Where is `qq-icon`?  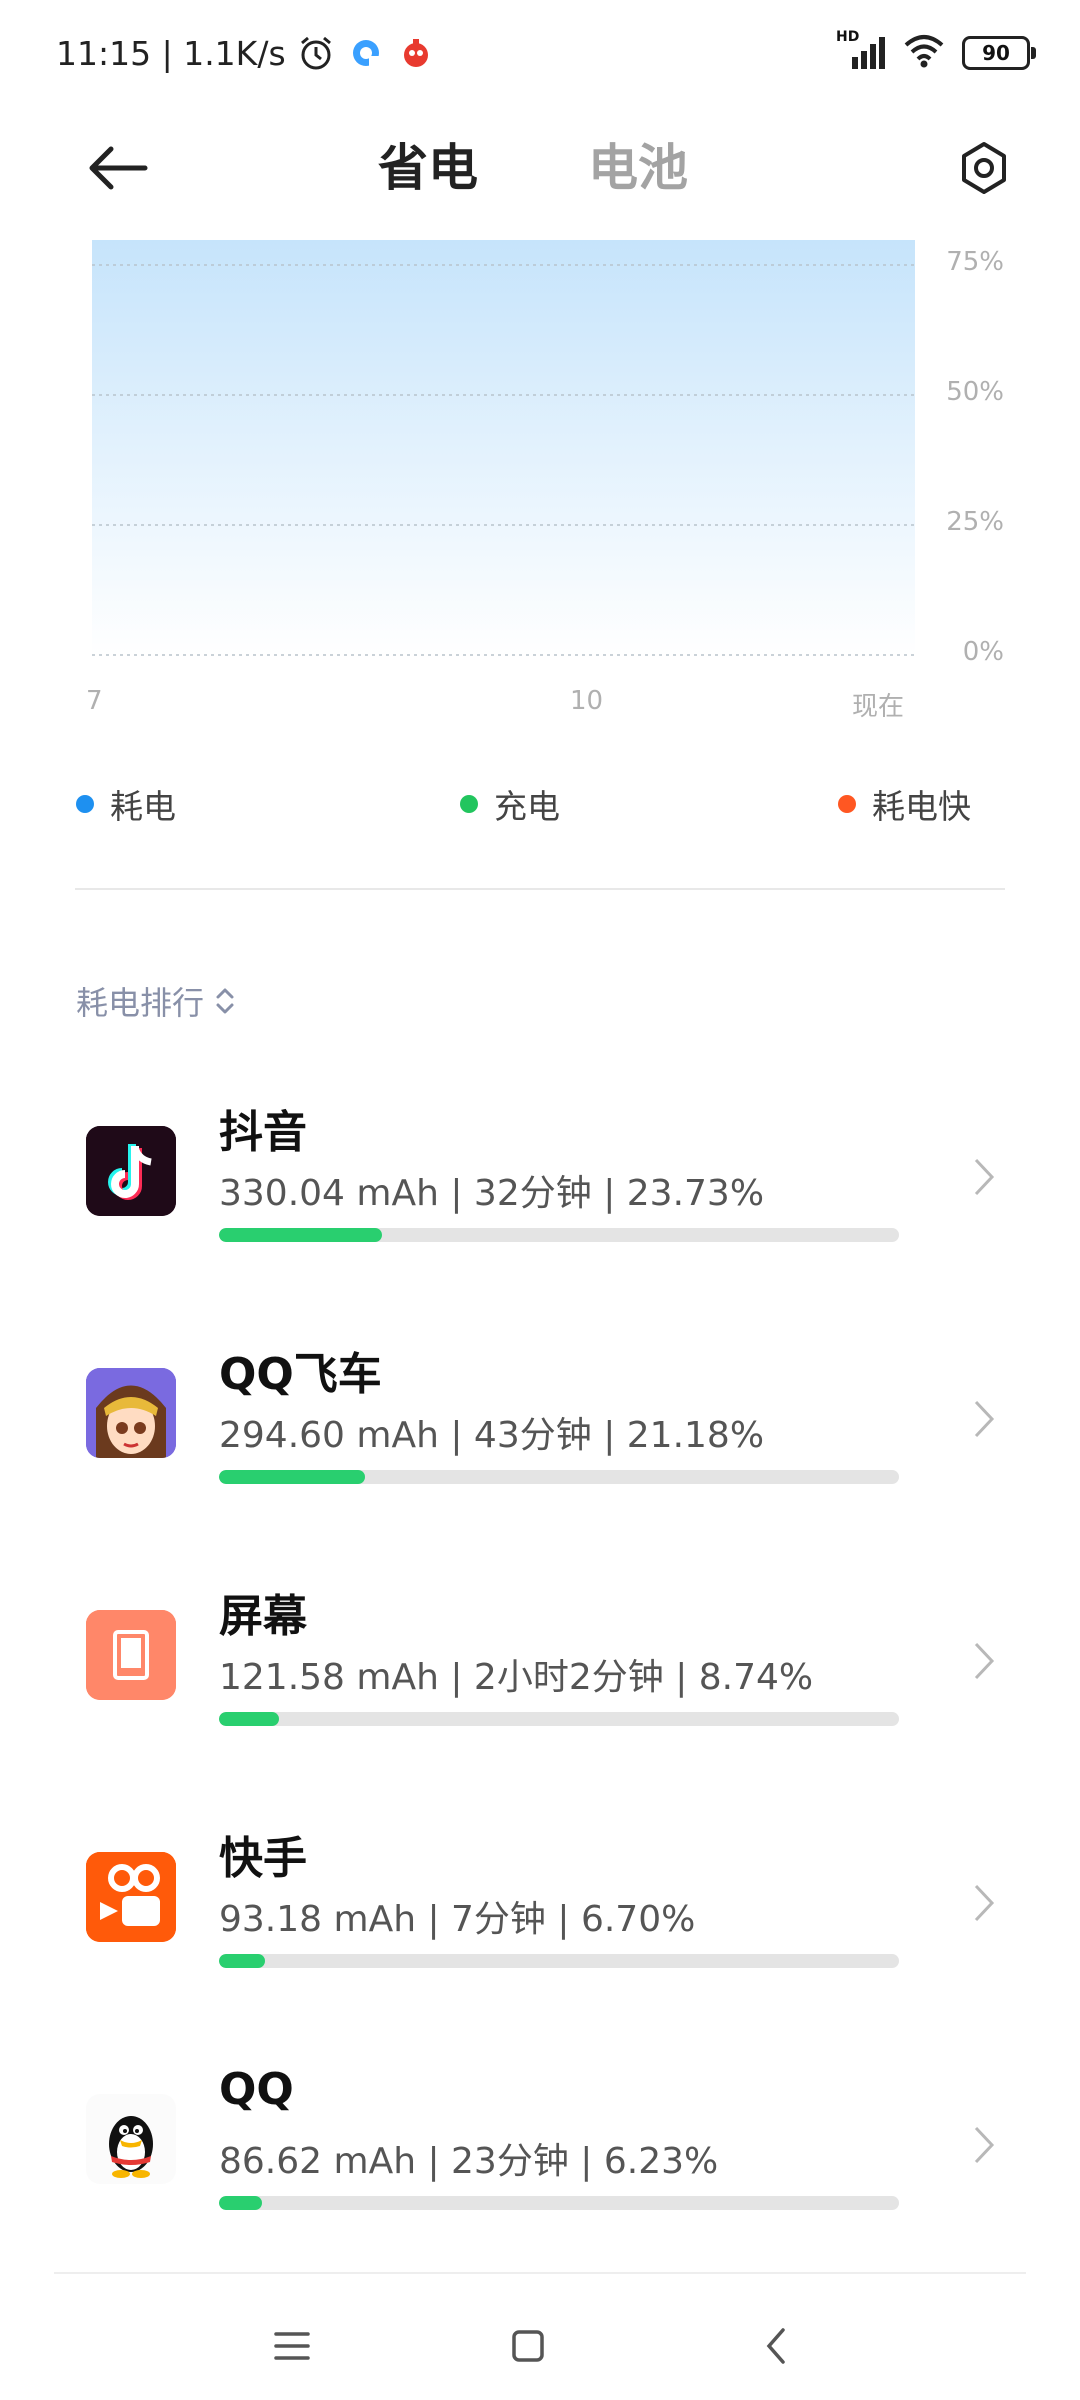
qq-icon is located at coordinates (131, 2139).